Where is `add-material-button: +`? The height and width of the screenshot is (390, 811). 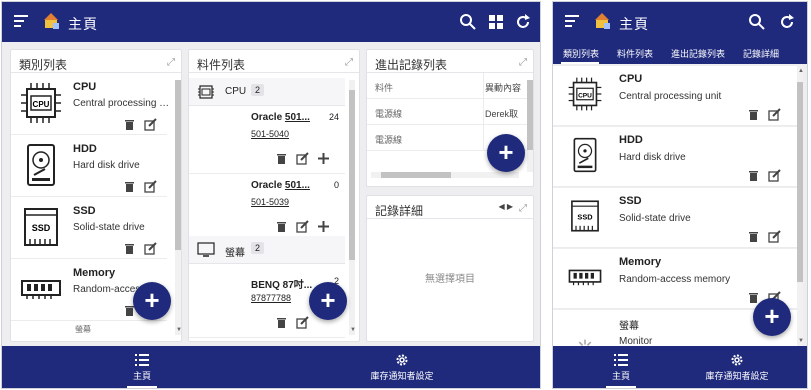 add-material-button: + is located at coordinates (328, 301).